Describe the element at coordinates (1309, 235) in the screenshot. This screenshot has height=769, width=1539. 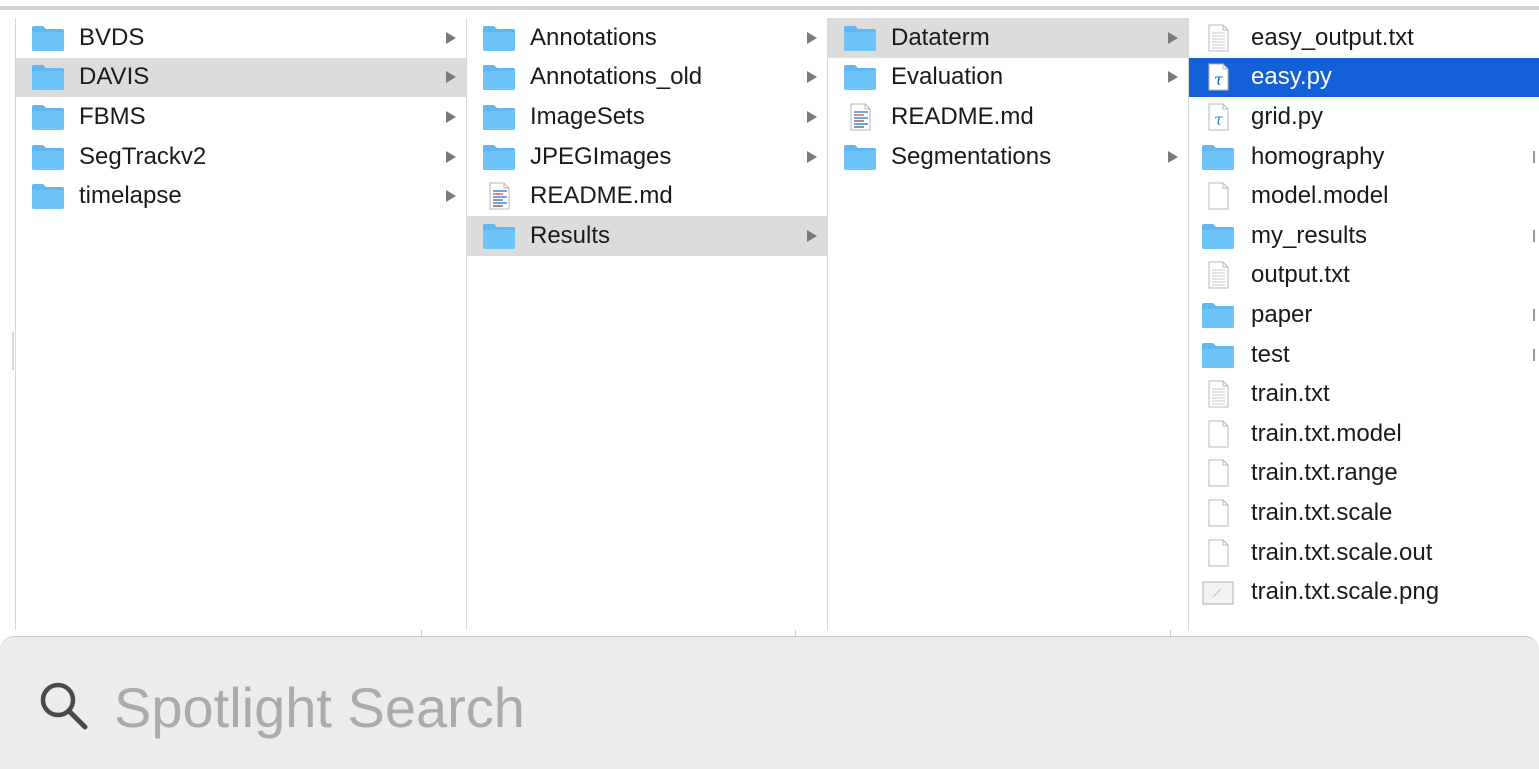
I see `item-label: my_results` at that location.